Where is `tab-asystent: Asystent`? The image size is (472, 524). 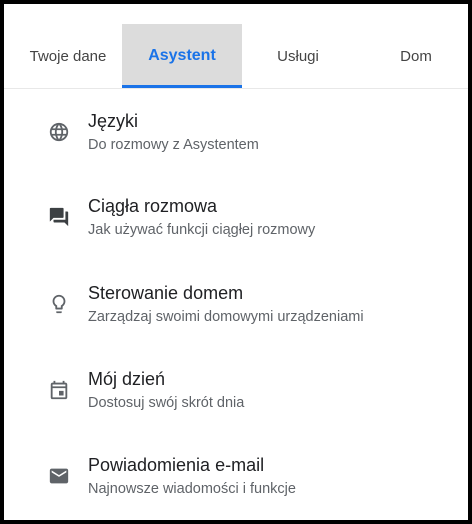 tab-asystent: Asystent is located at coordinates (182, 56).